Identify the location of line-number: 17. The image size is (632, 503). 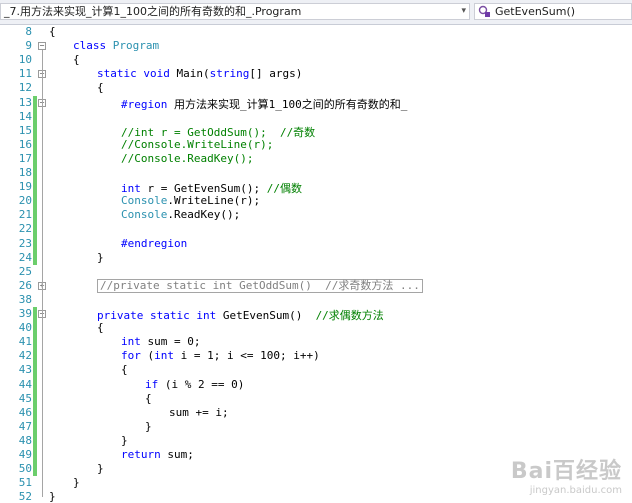
(25, 158).